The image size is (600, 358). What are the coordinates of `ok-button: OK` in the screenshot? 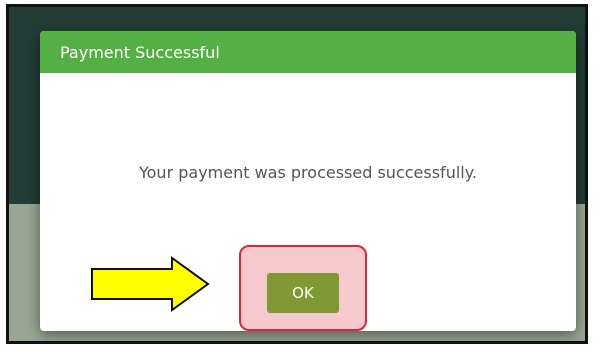 It's located at (303, 293).